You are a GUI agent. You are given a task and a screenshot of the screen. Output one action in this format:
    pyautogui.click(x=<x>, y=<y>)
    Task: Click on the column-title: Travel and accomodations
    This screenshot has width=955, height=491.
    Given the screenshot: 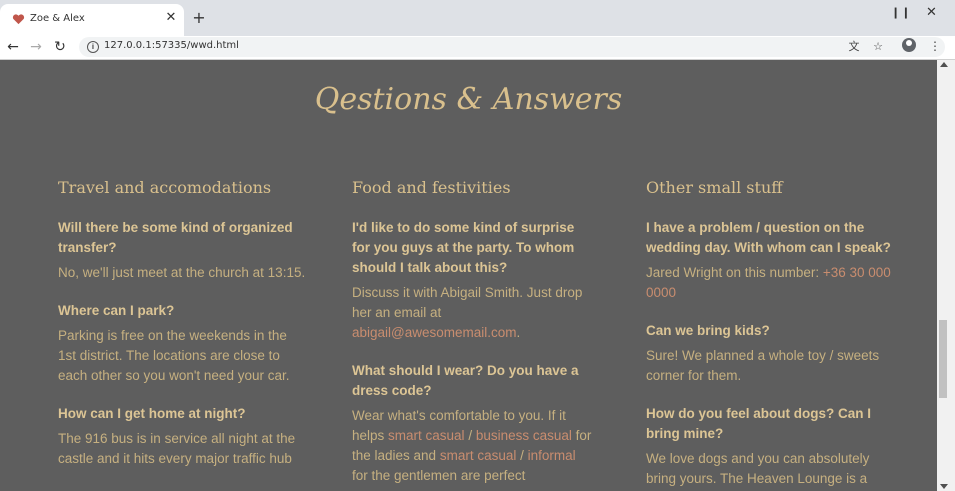 What is the action you would take?
    pyautogui.click(x=165, y=187)
    